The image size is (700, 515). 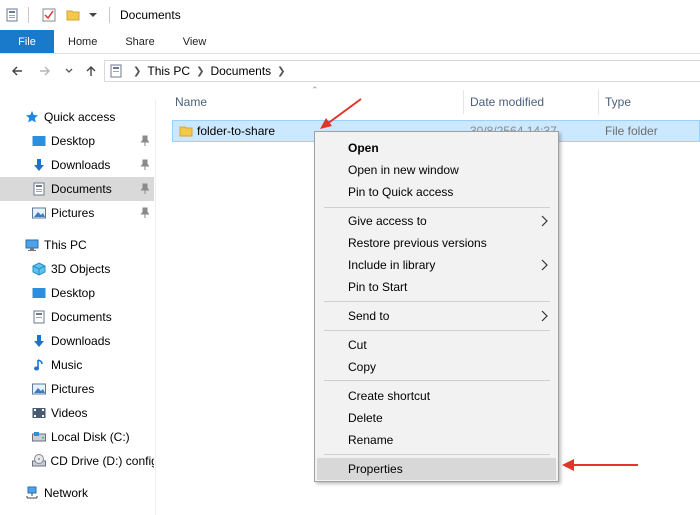 What do you see at coordinates (102, 461) in the screenshot?
I see `nav-label: CD Drive (D:) config` at bounding box center [102, 461].